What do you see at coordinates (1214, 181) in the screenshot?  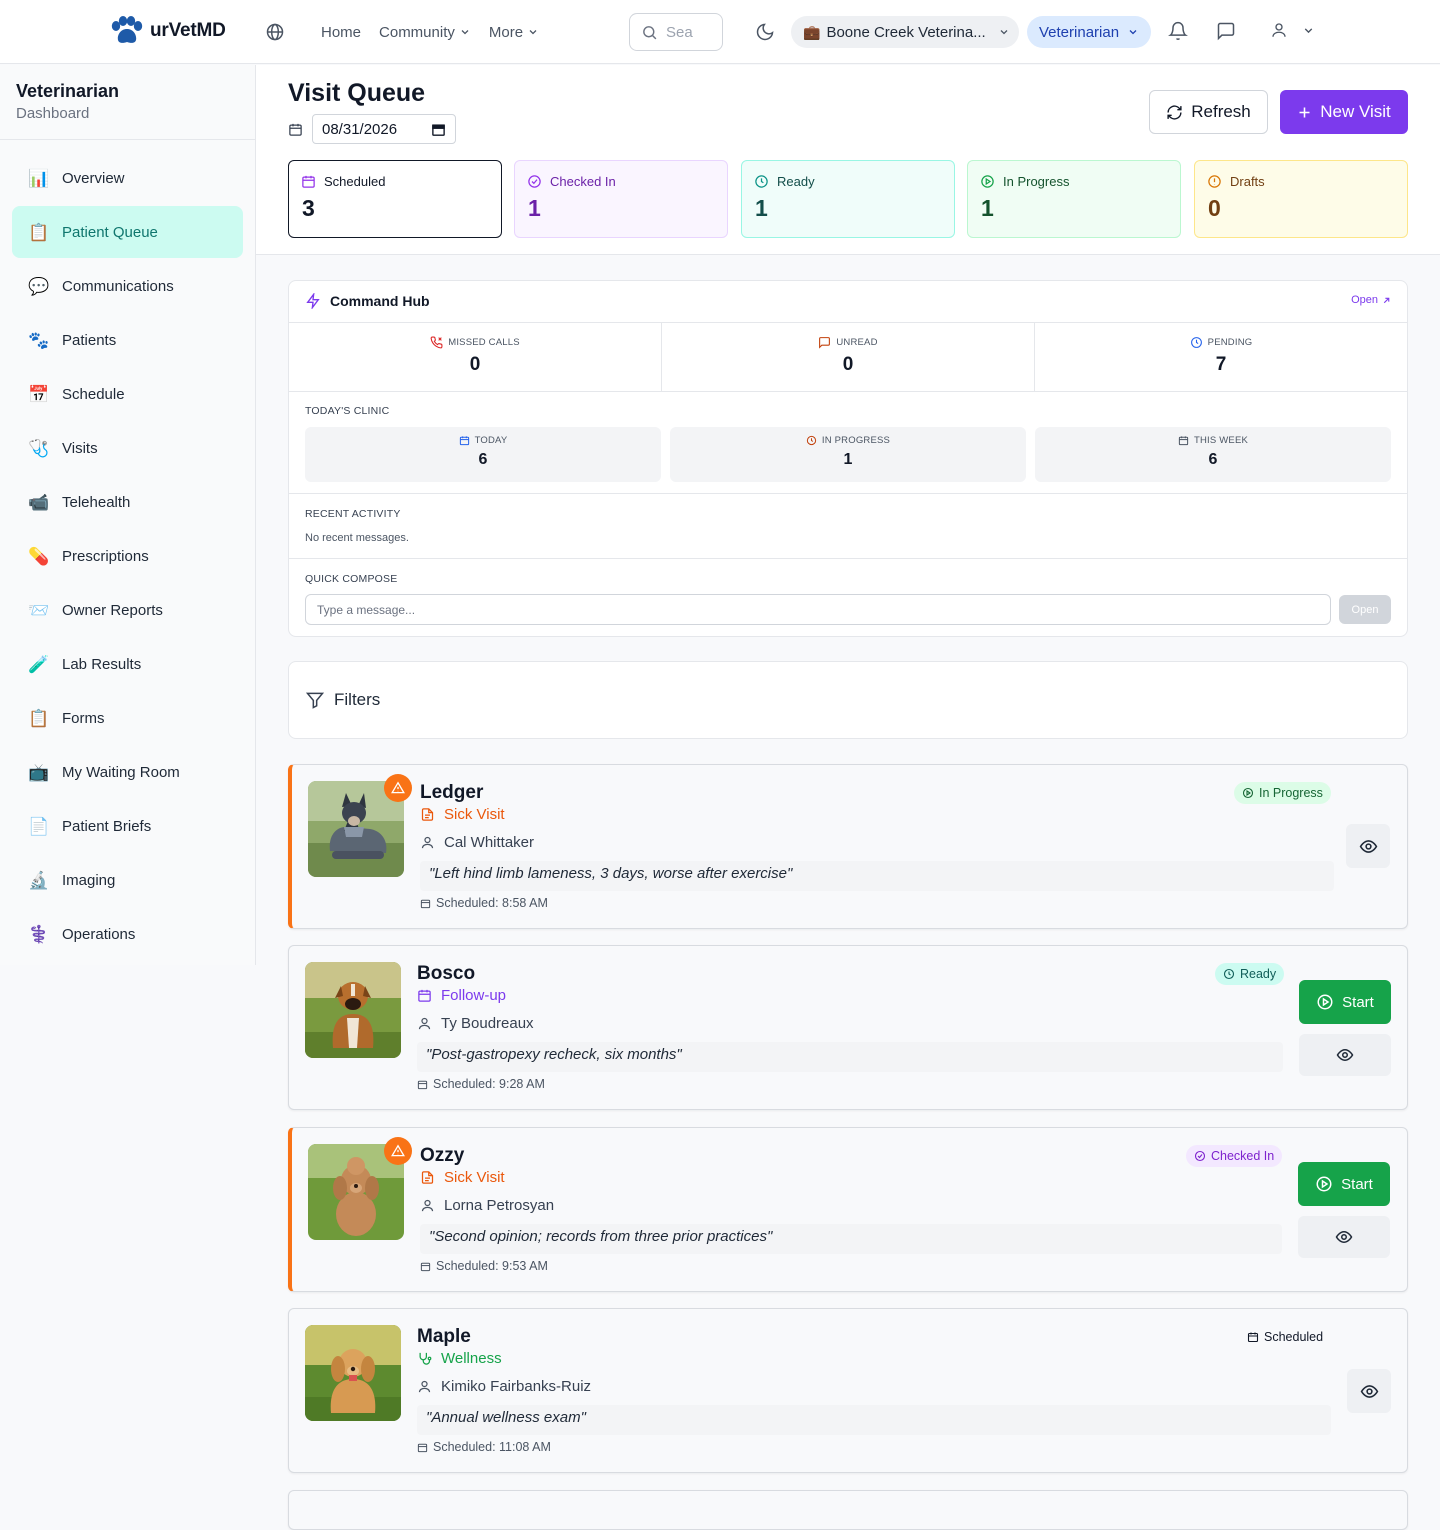 I see `alert-circle-icon` at bounding box center [1214, 181].